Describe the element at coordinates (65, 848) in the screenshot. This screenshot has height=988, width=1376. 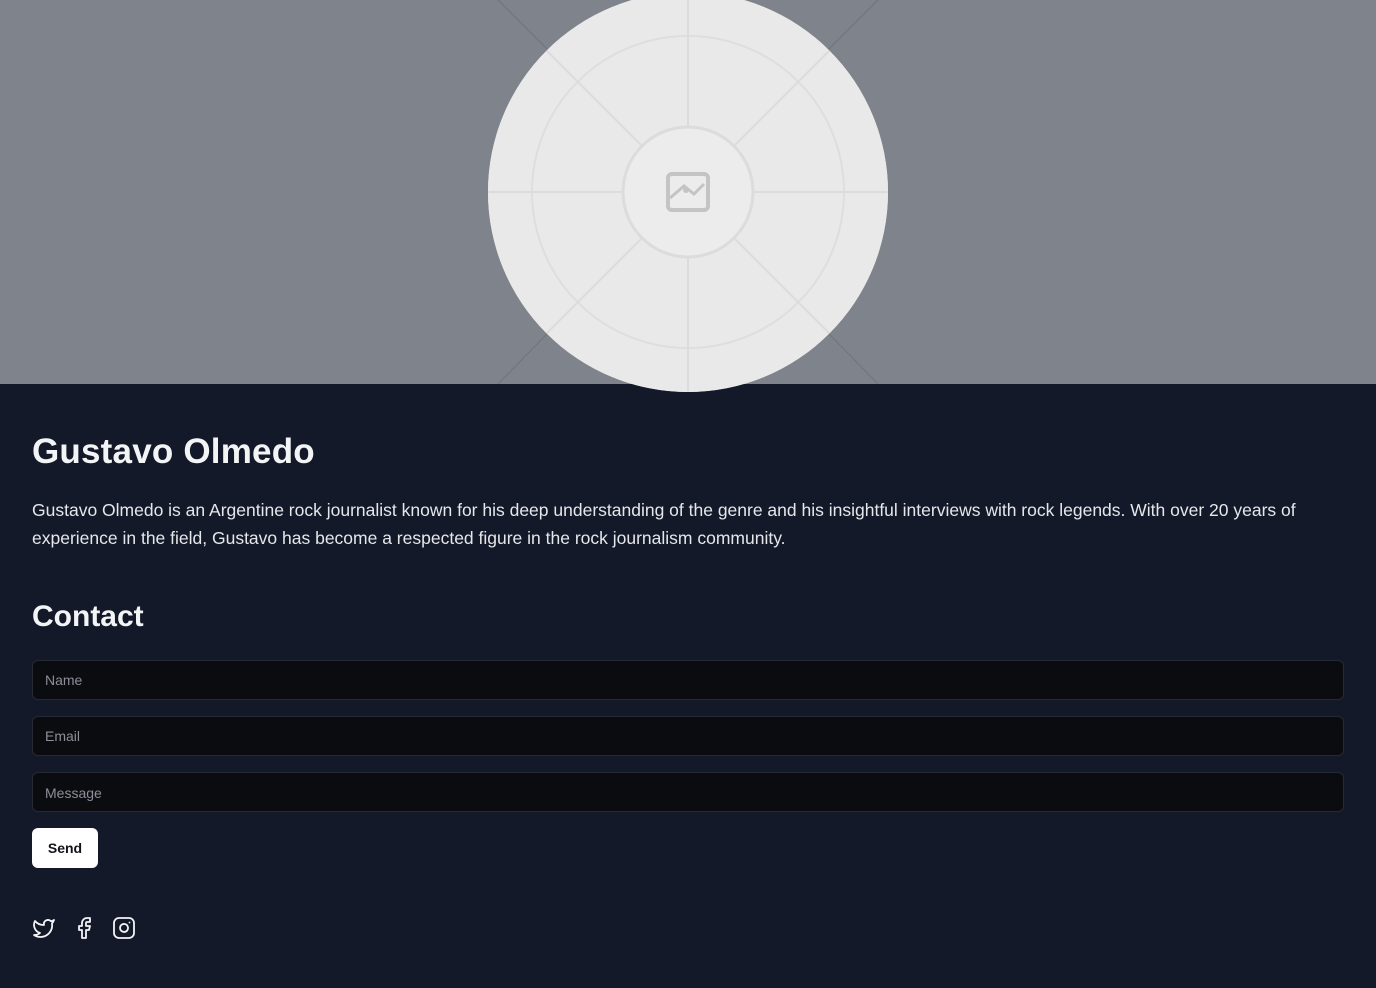
I see `send-button: Send` at that location.